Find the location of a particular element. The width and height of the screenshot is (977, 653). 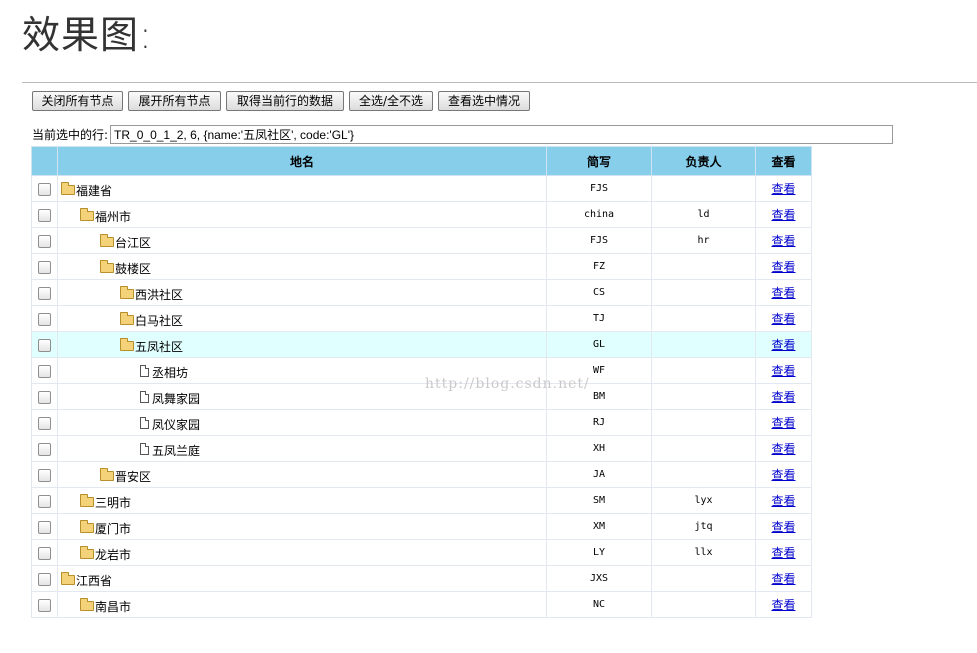

collapse-all-button: 关闭所有节点 is located at coordinates (77, 101).